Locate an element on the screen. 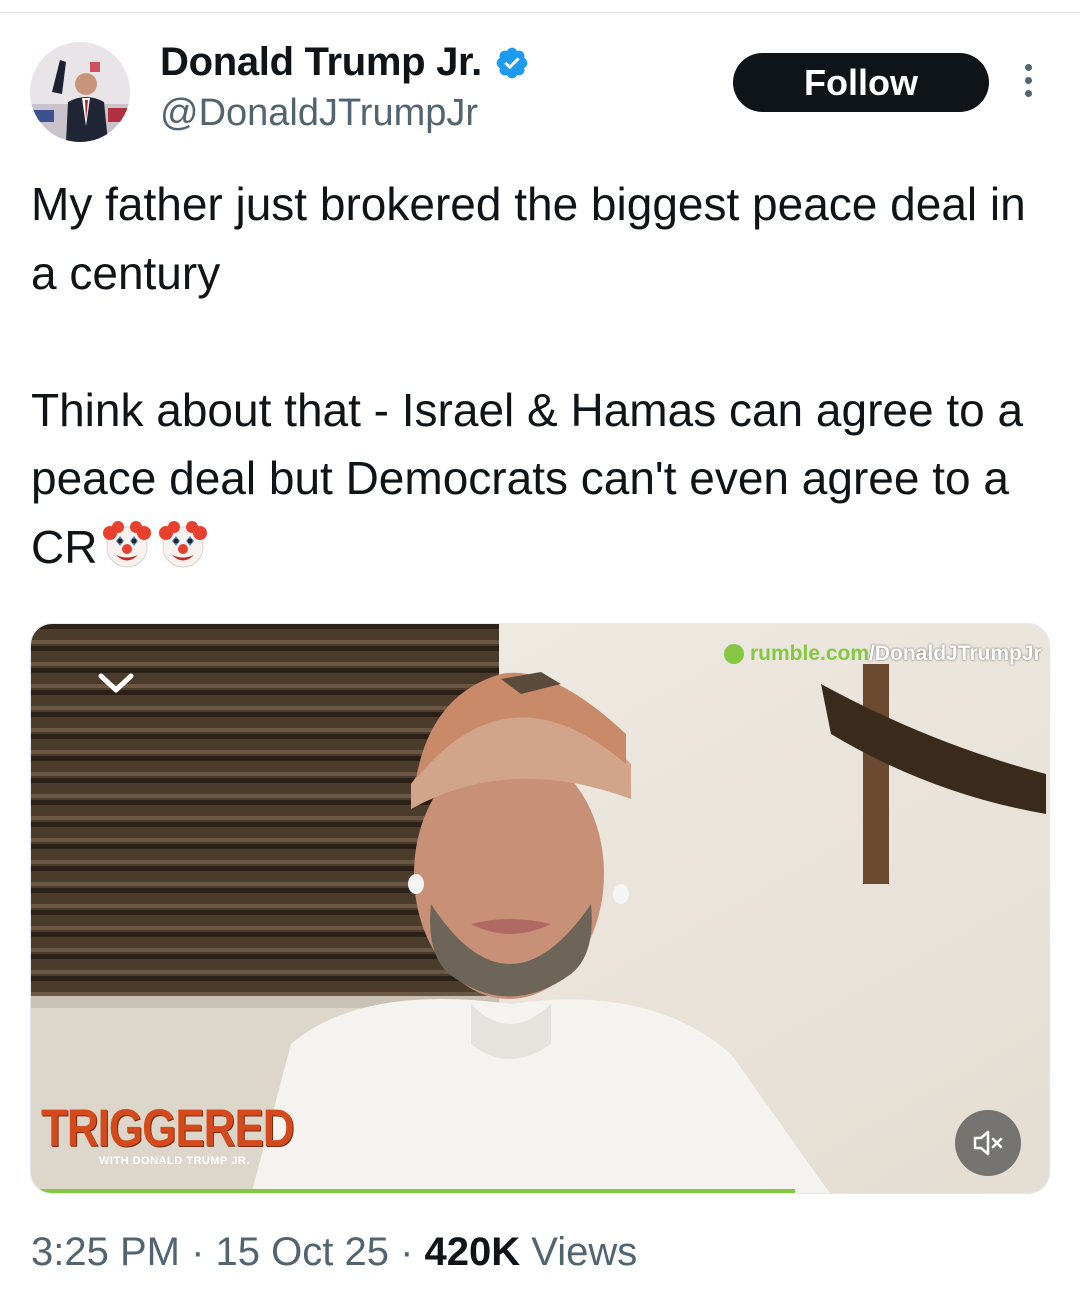  views-count: 420K is located at coordinates (473, 1252).